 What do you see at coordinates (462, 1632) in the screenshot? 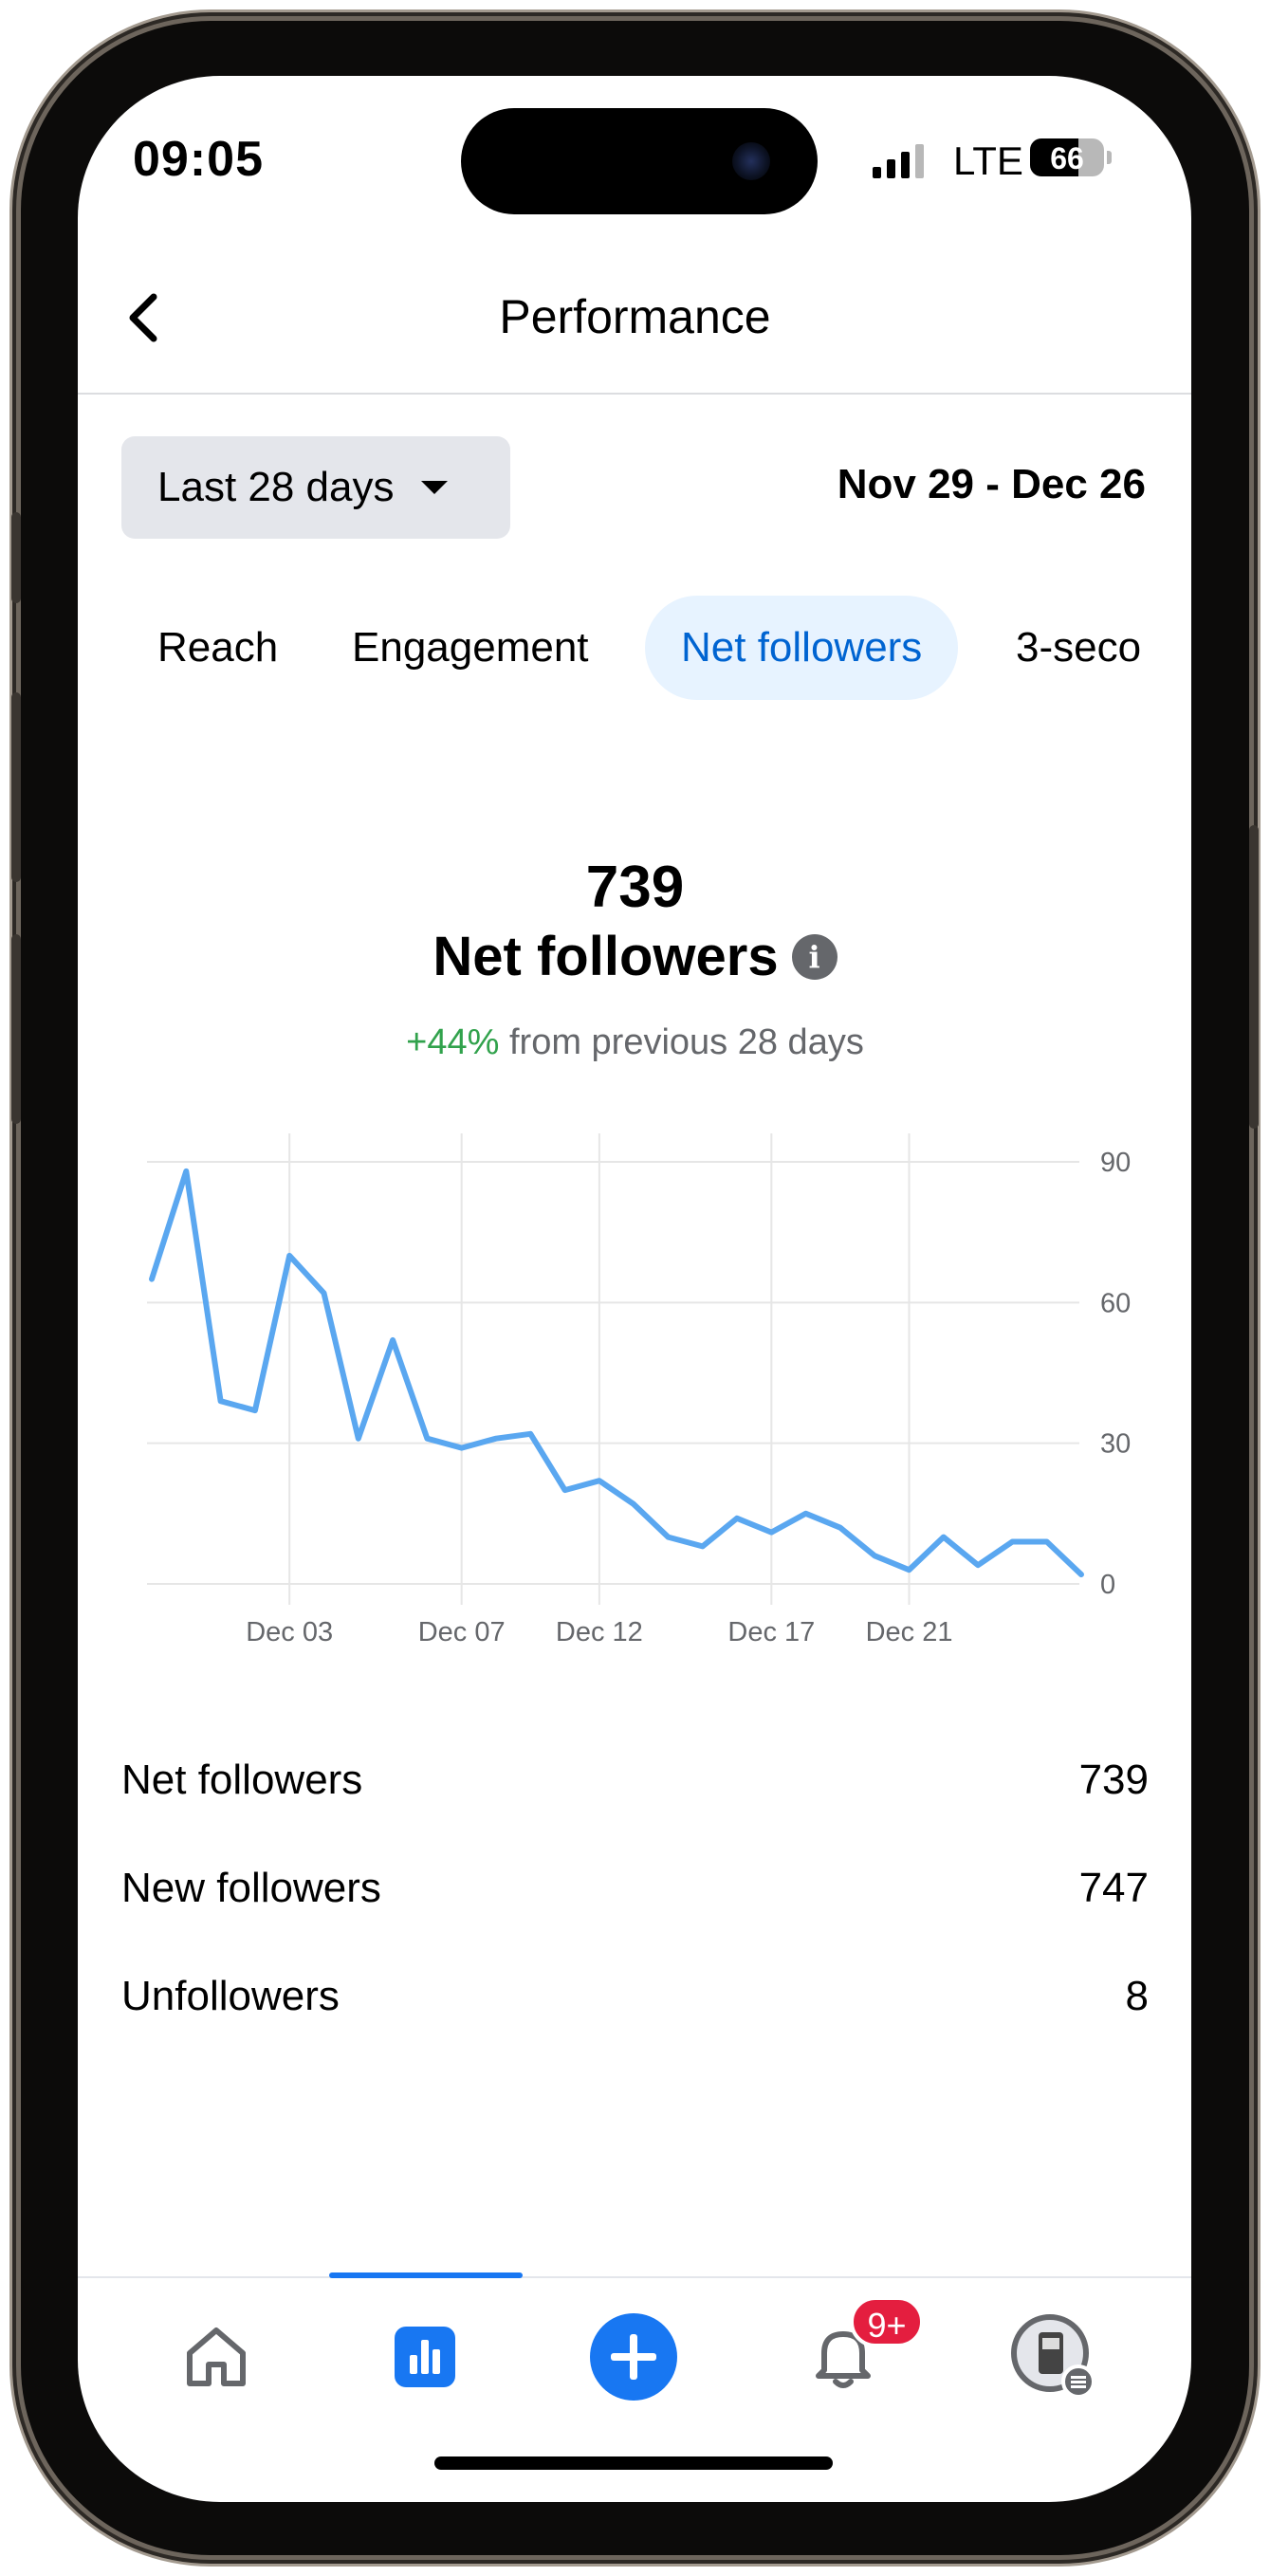
I see `x-tick-label: Dec 07` at bounding box center [462, 1632].